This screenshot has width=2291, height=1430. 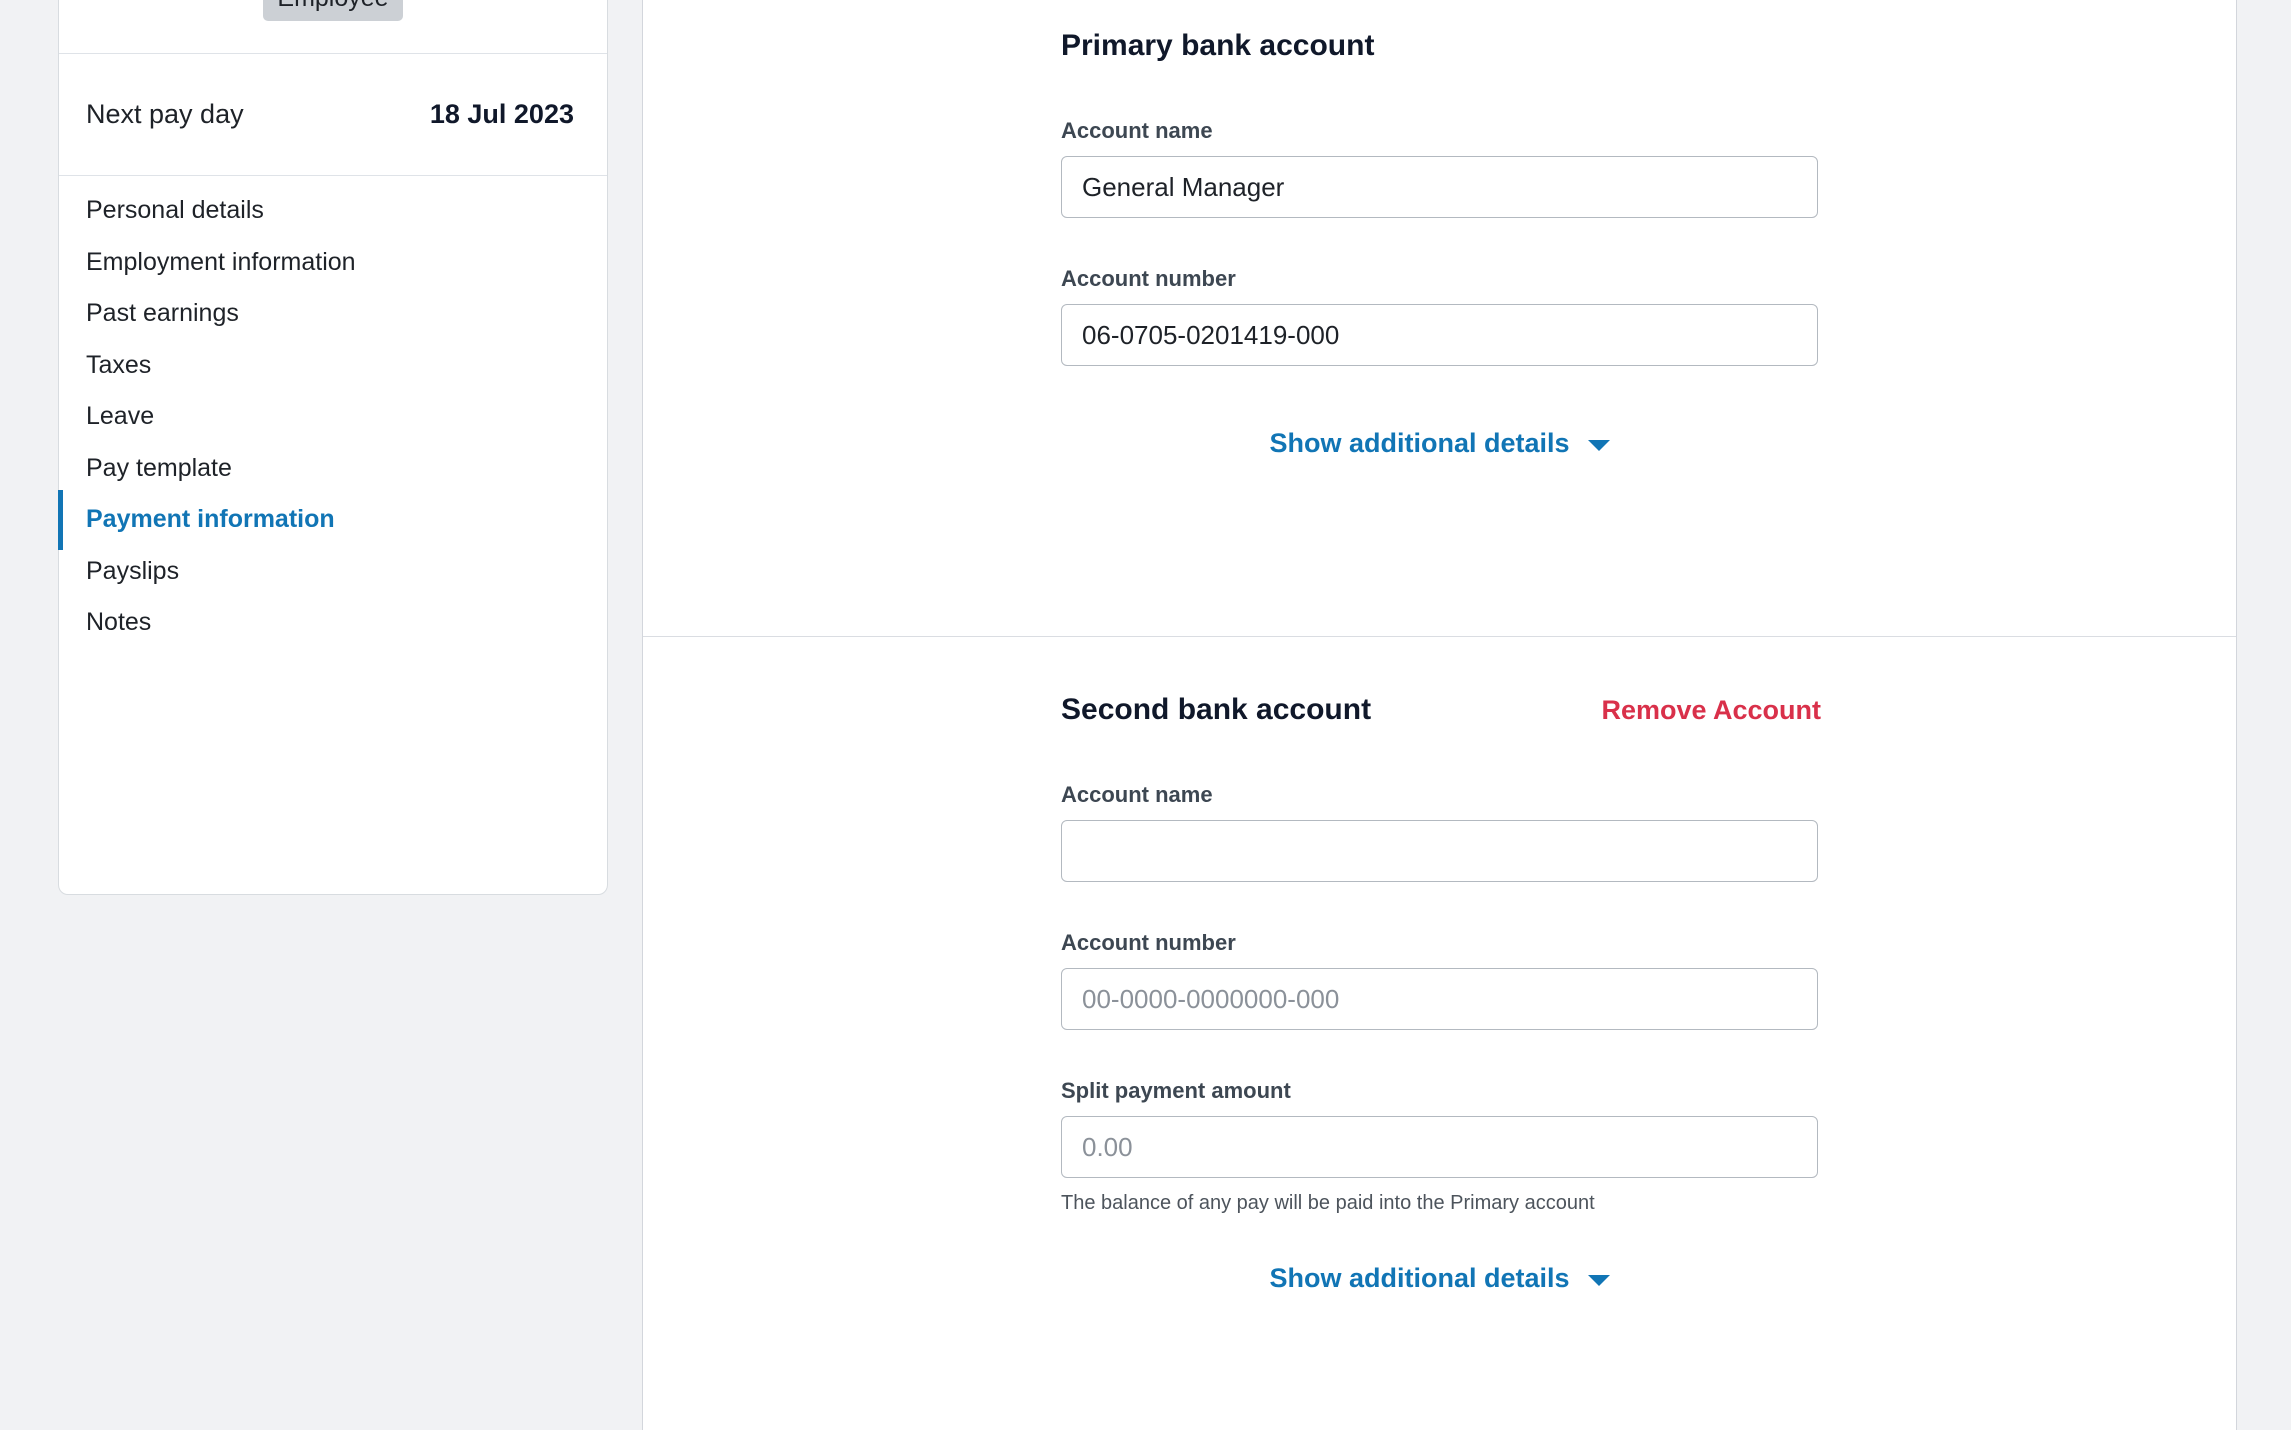 I want to click on sidebar-item-label: Pay template, so click(x=159, y=467).